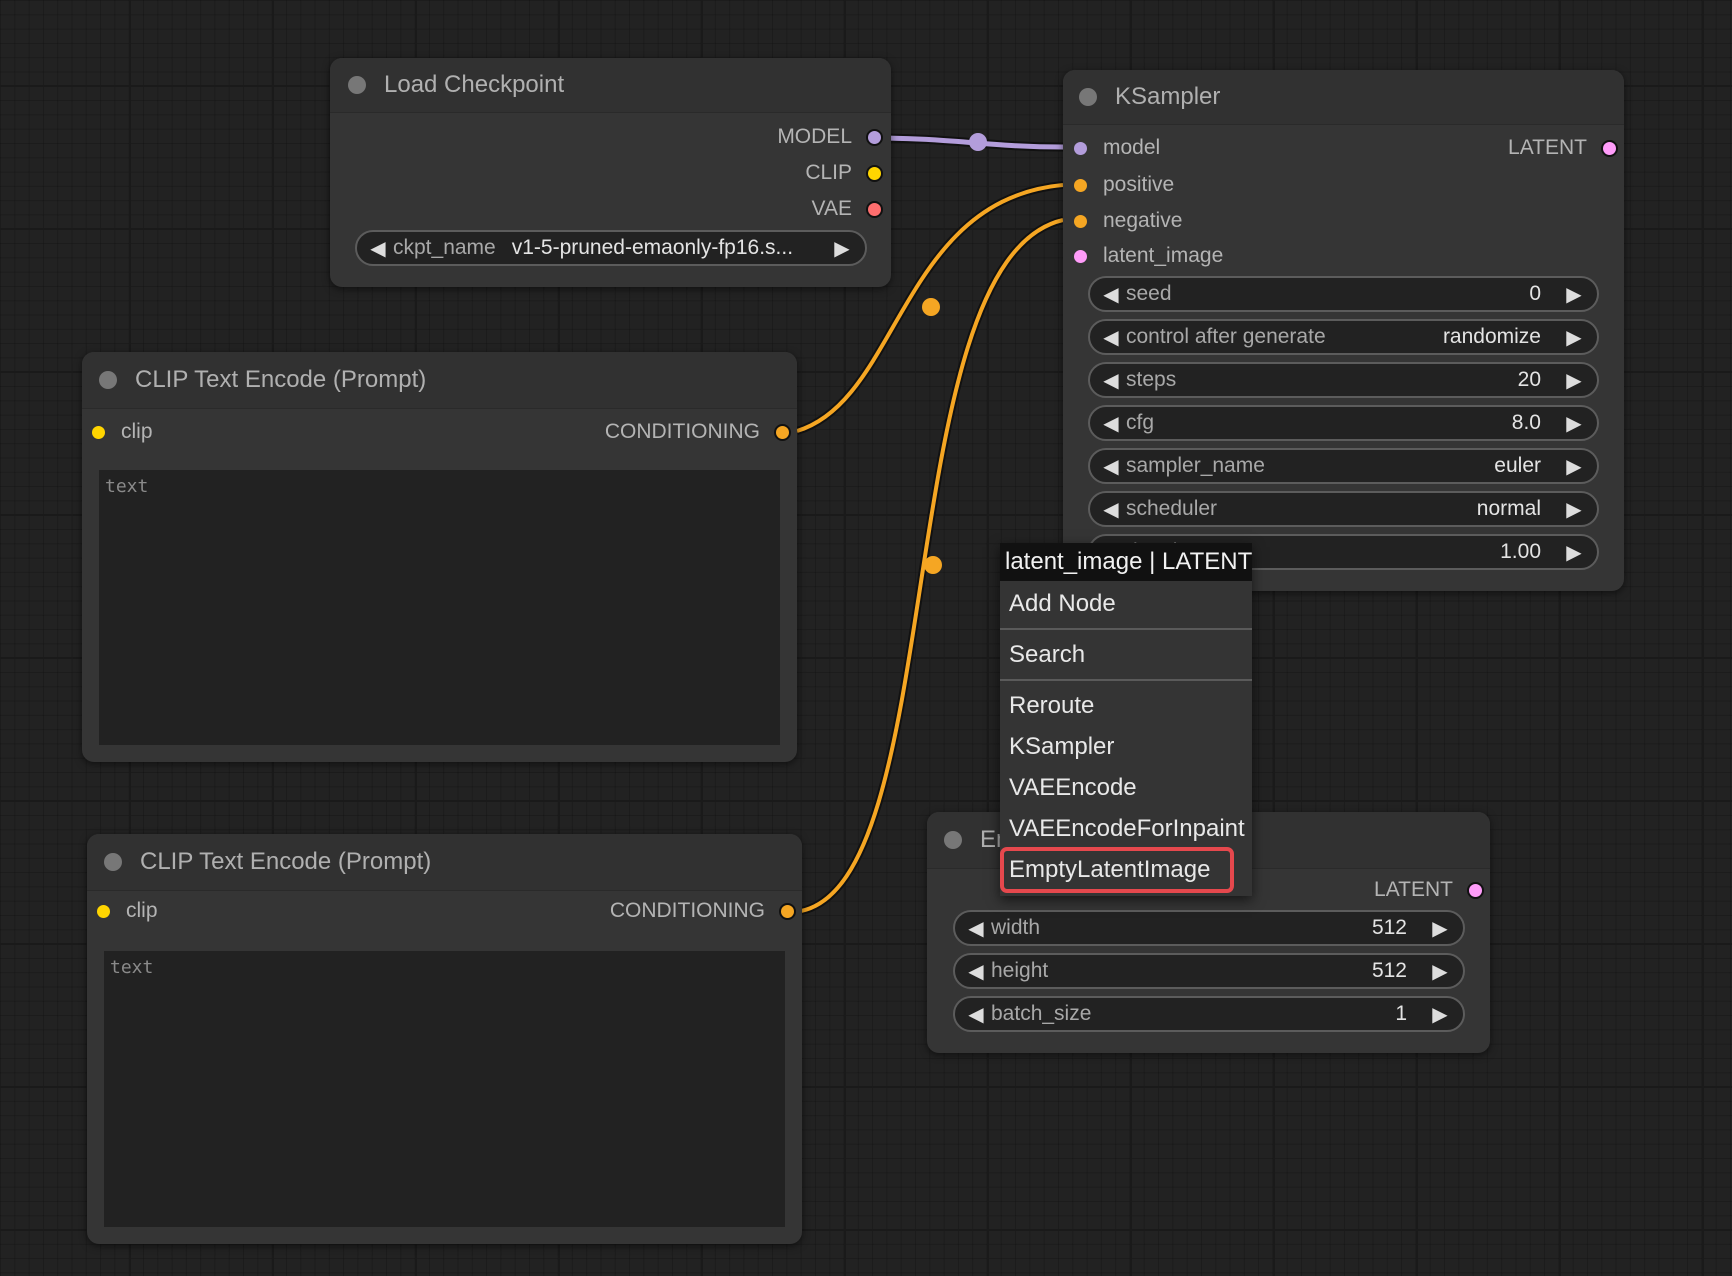  I want to click on scheduler-widget: ◀ scheduler normal ▶, so click(1343, 509).